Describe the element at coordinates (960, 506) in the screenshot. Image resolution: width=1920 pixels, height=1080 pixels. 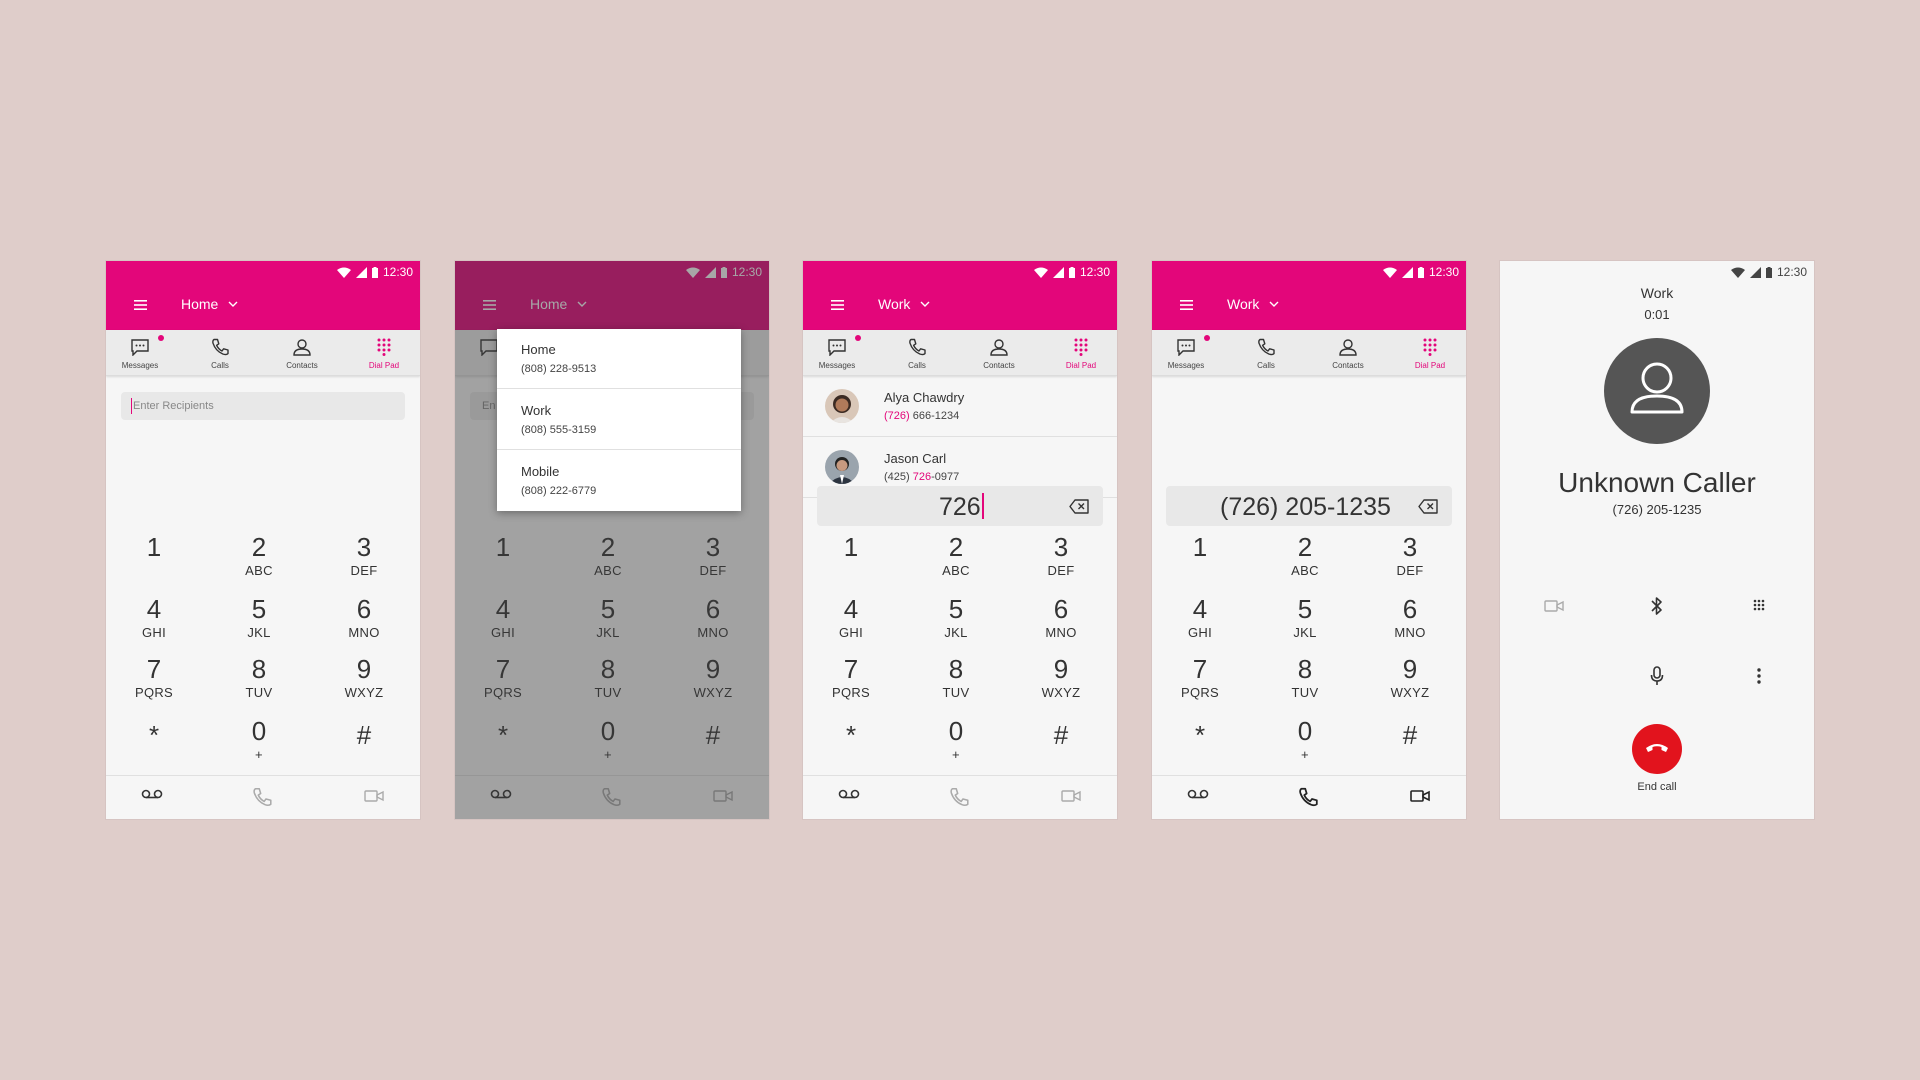
I see `dialed-number-field: 726` at that location.